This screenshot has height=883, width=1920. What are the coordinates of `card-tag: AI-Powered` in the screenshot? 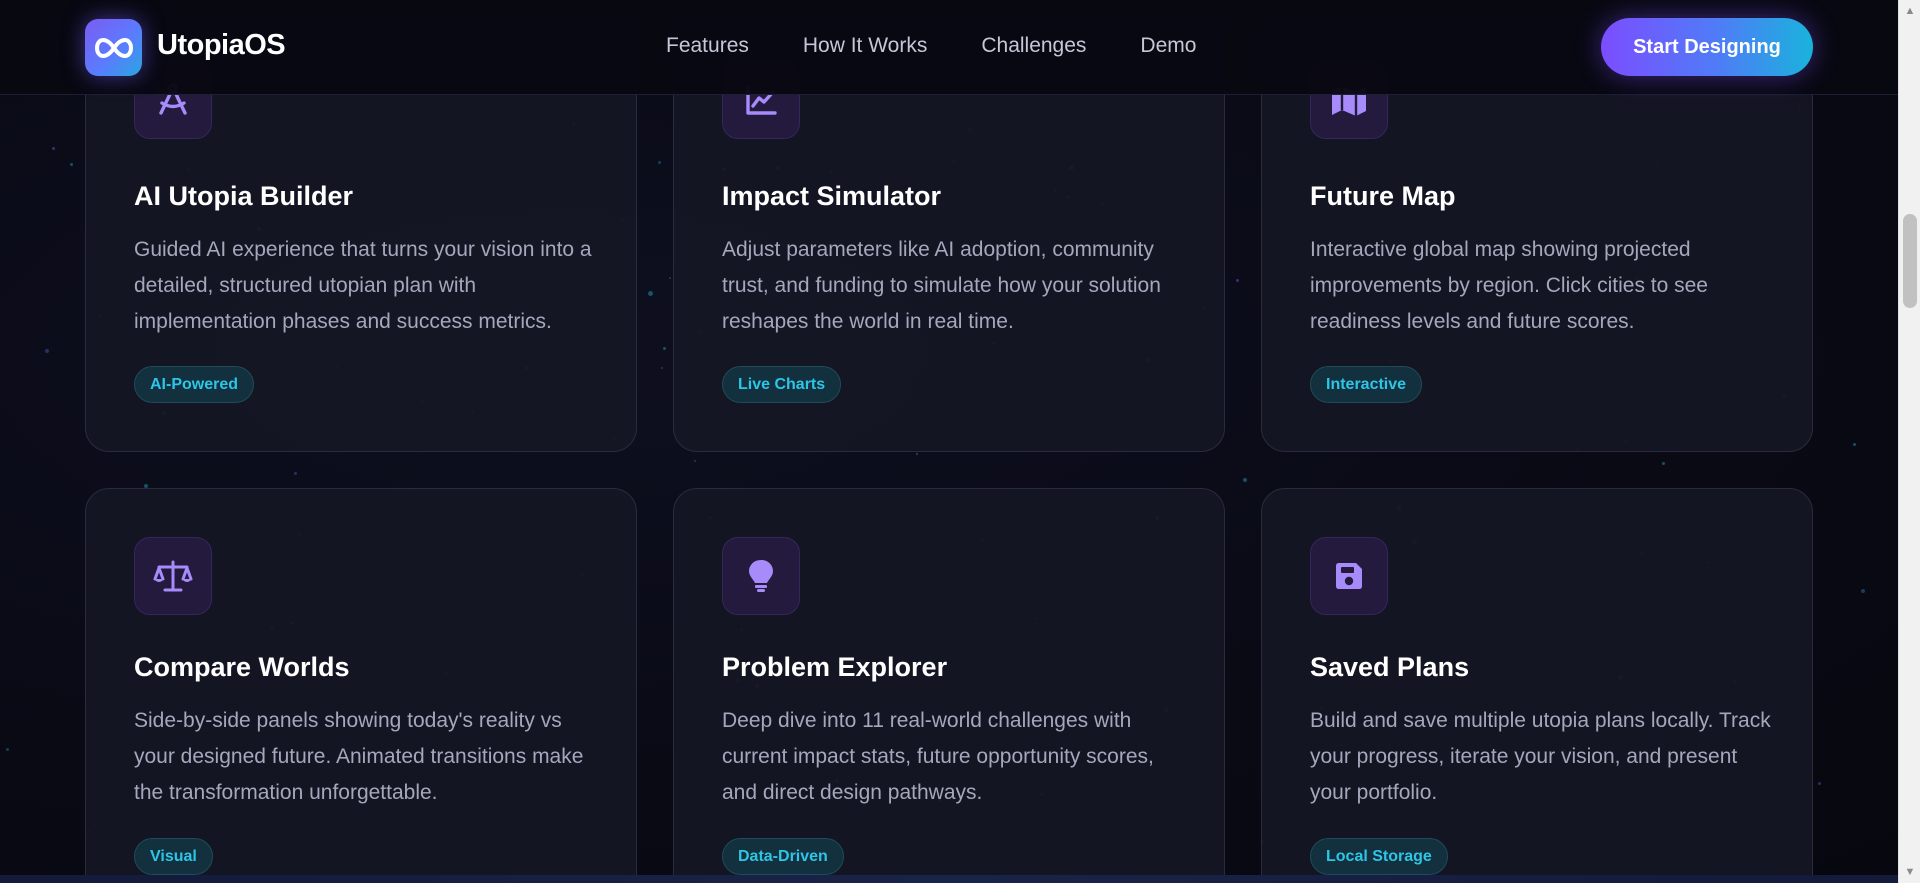 It's located at (194, 384).